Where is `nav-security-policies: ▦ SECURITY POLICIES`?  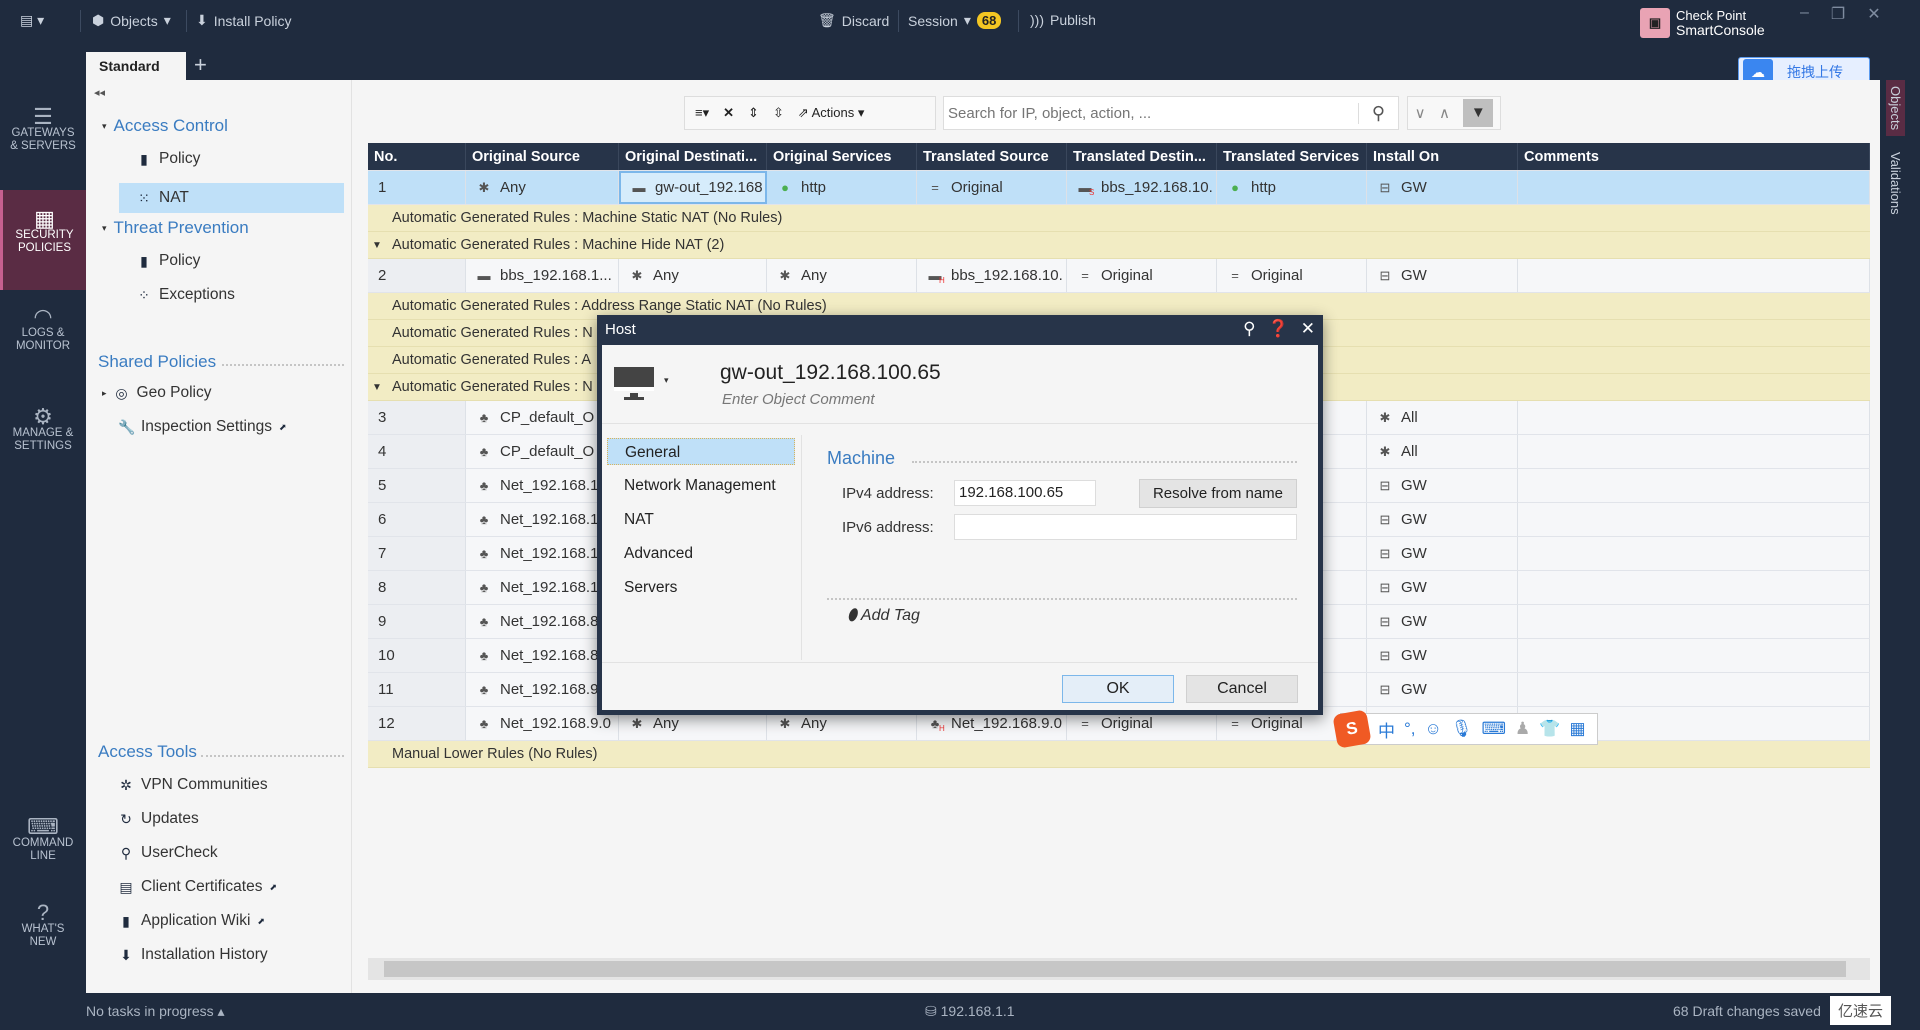
nav-security-policies: ▦ SECURITY POLICIES is located at coordinates (43, 240).